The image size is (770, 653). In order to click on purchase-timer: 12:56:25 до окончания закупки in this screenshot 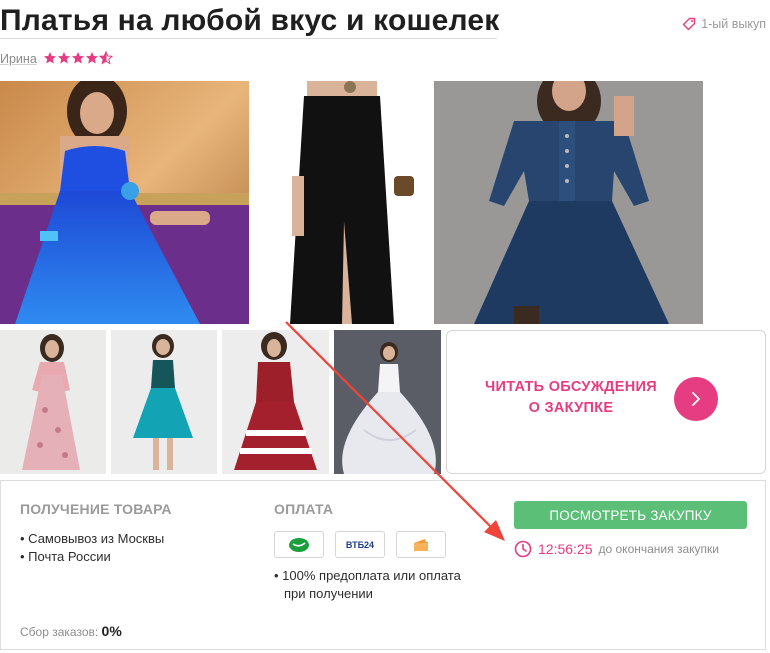, I will do `click(616, 549)`.